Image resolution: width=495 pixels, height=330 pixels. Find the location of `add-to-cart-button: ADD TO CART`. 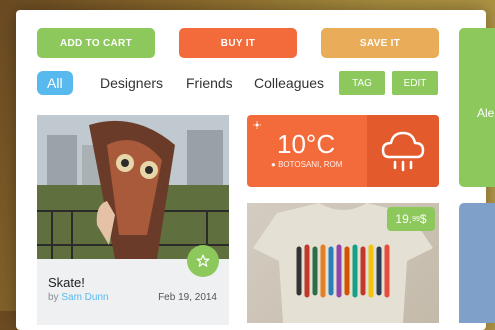

add-to-cart-button: ADD TO CART is located at coordinates (96, 43).